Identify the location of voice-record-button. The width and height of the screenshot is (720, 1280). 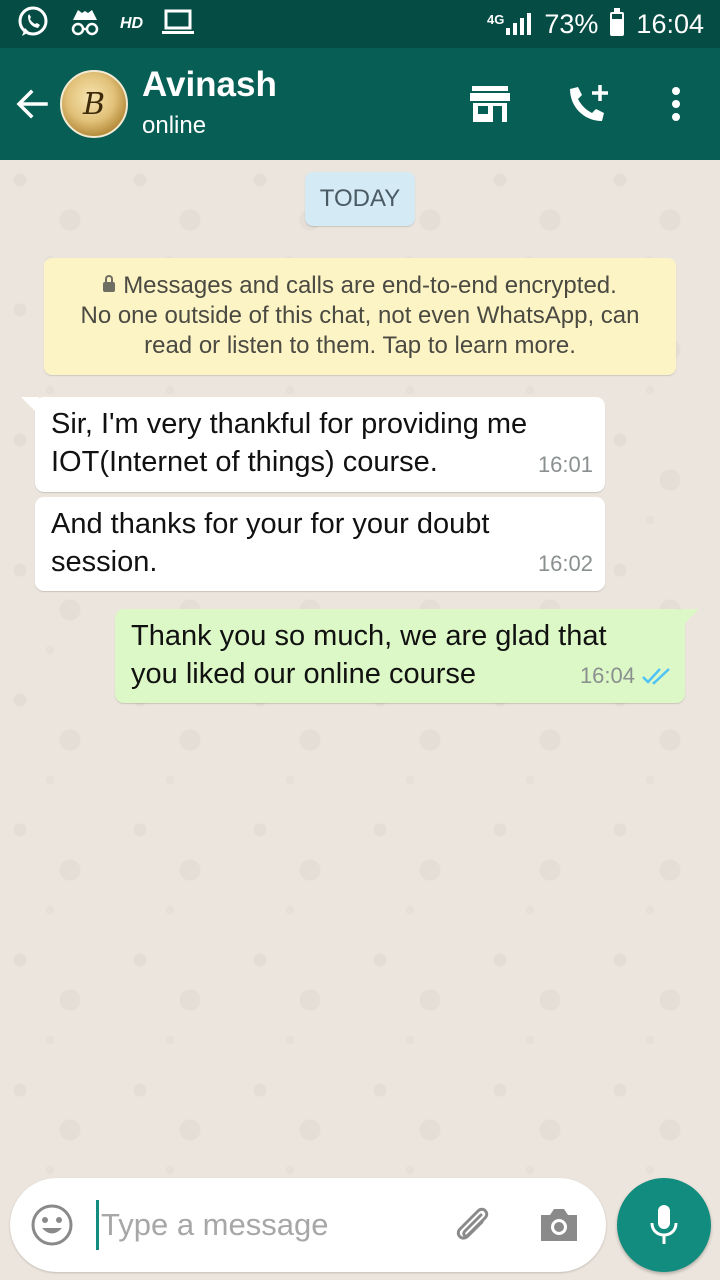
(664, 1225).